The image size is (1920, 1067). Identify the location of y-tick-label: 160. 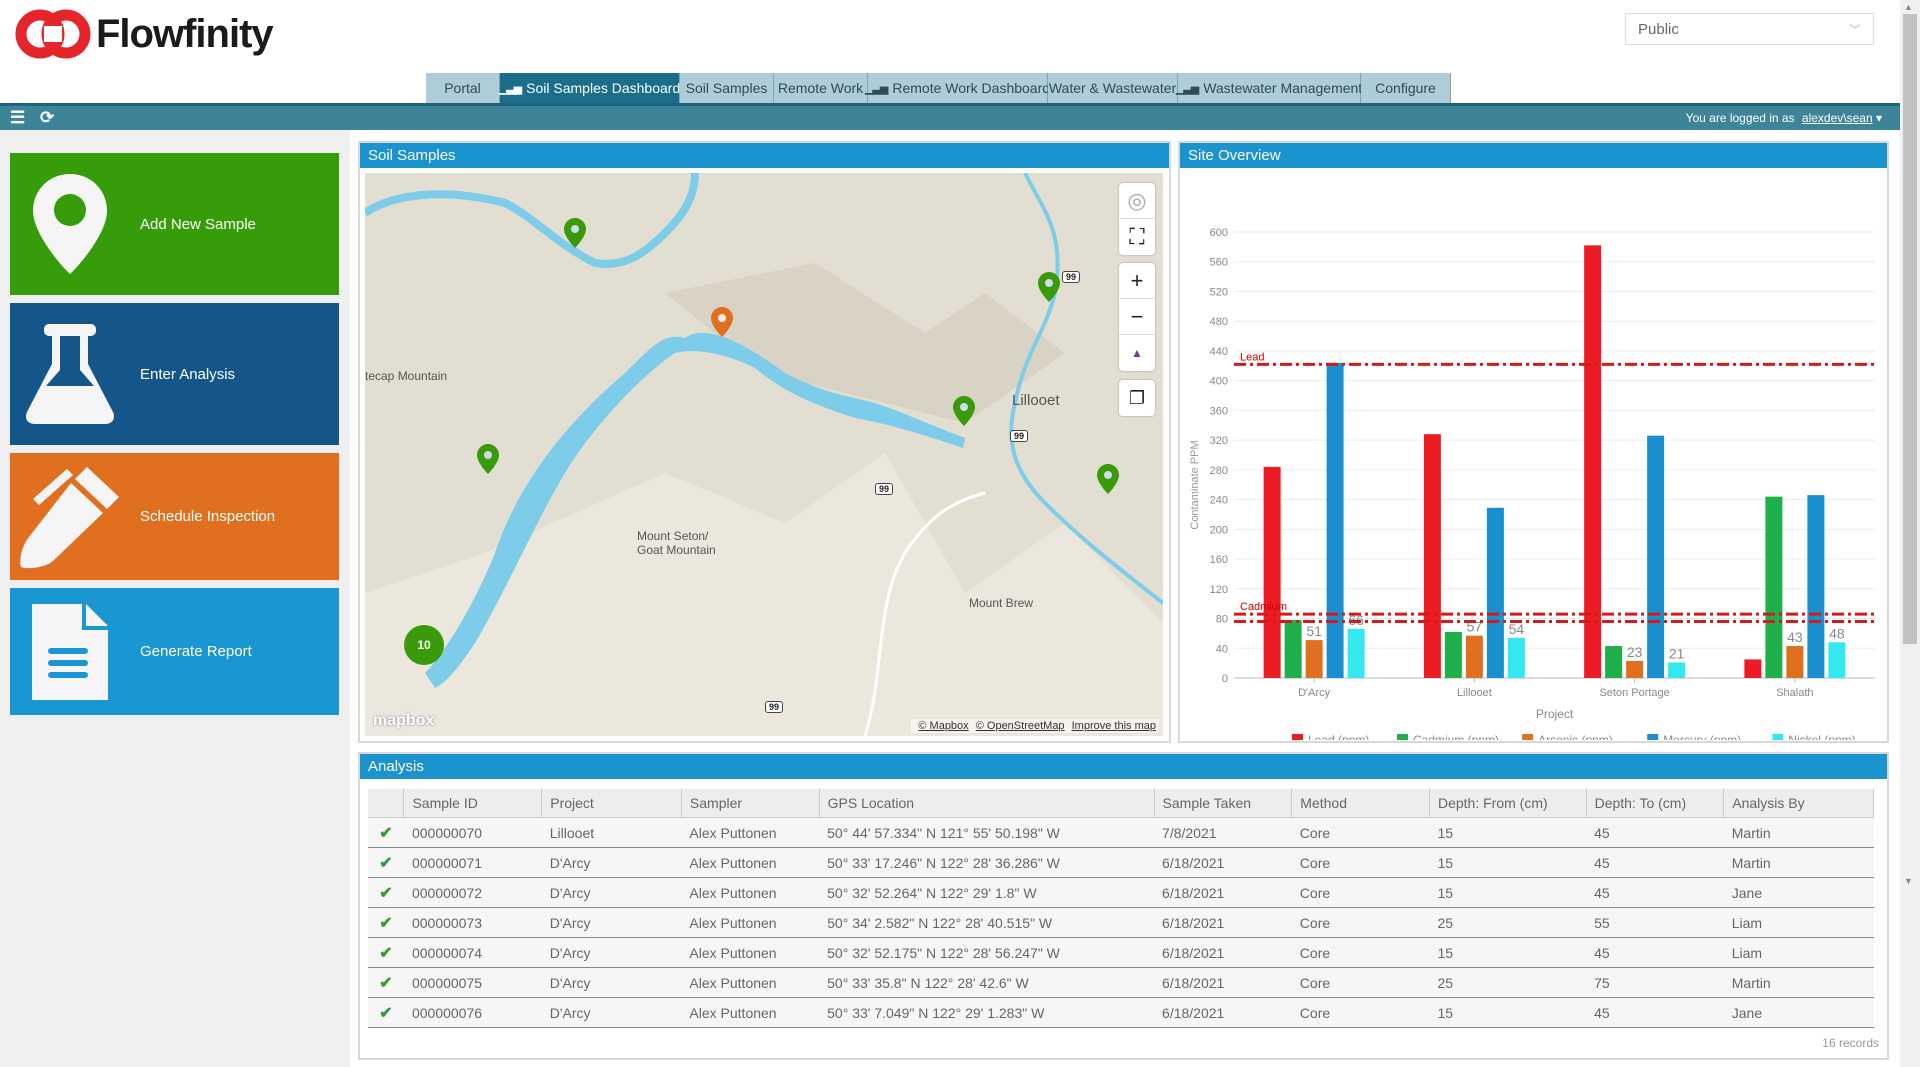
(1219, 560).